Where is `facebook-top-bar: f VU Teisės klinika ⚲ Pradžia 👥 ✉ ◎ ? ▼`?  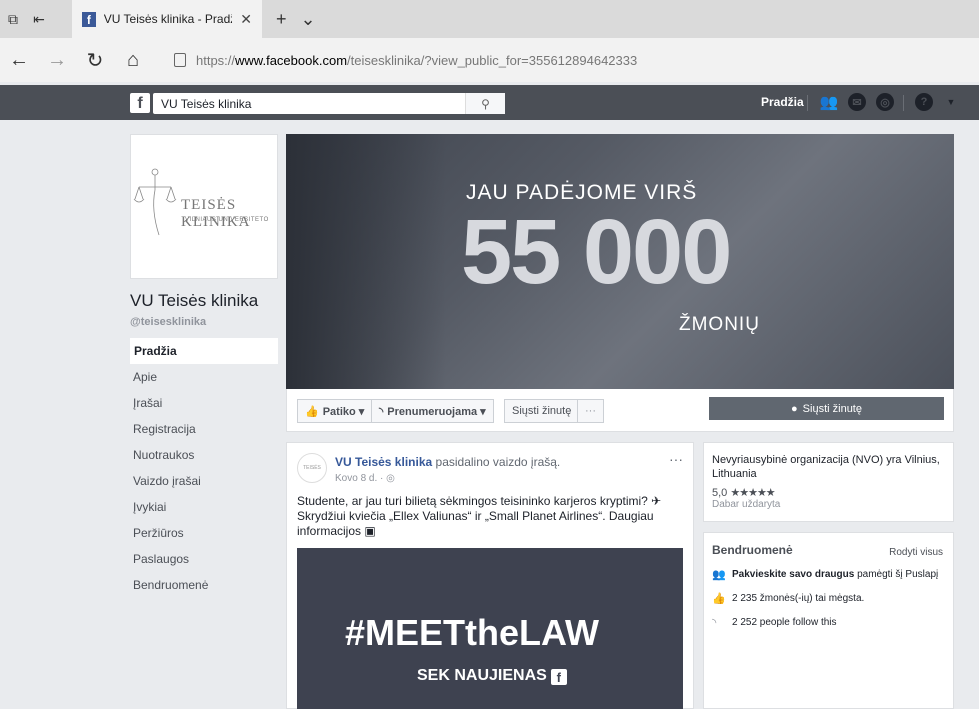
facebook-top-bar: f VU Teisės klinika ⚲ Pradžia 👥 ✉ ◎ ? ▼ is located at coordinates (489, 102).